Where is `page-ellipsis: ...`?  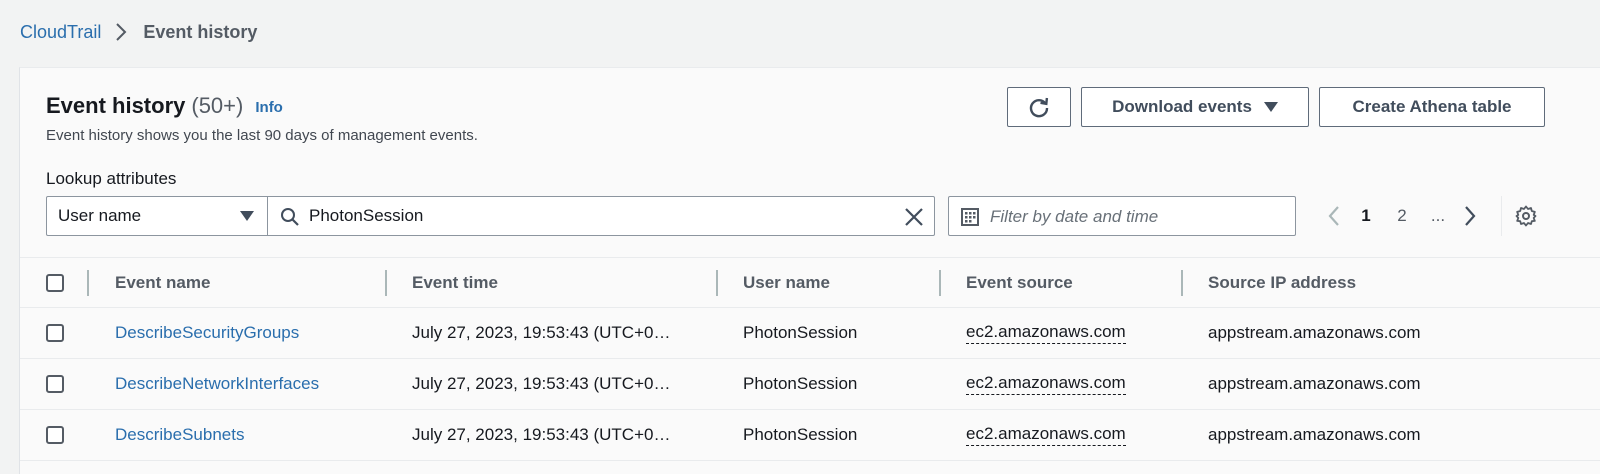 page-ellipsis: ... is located at coordinates (1438, 215).